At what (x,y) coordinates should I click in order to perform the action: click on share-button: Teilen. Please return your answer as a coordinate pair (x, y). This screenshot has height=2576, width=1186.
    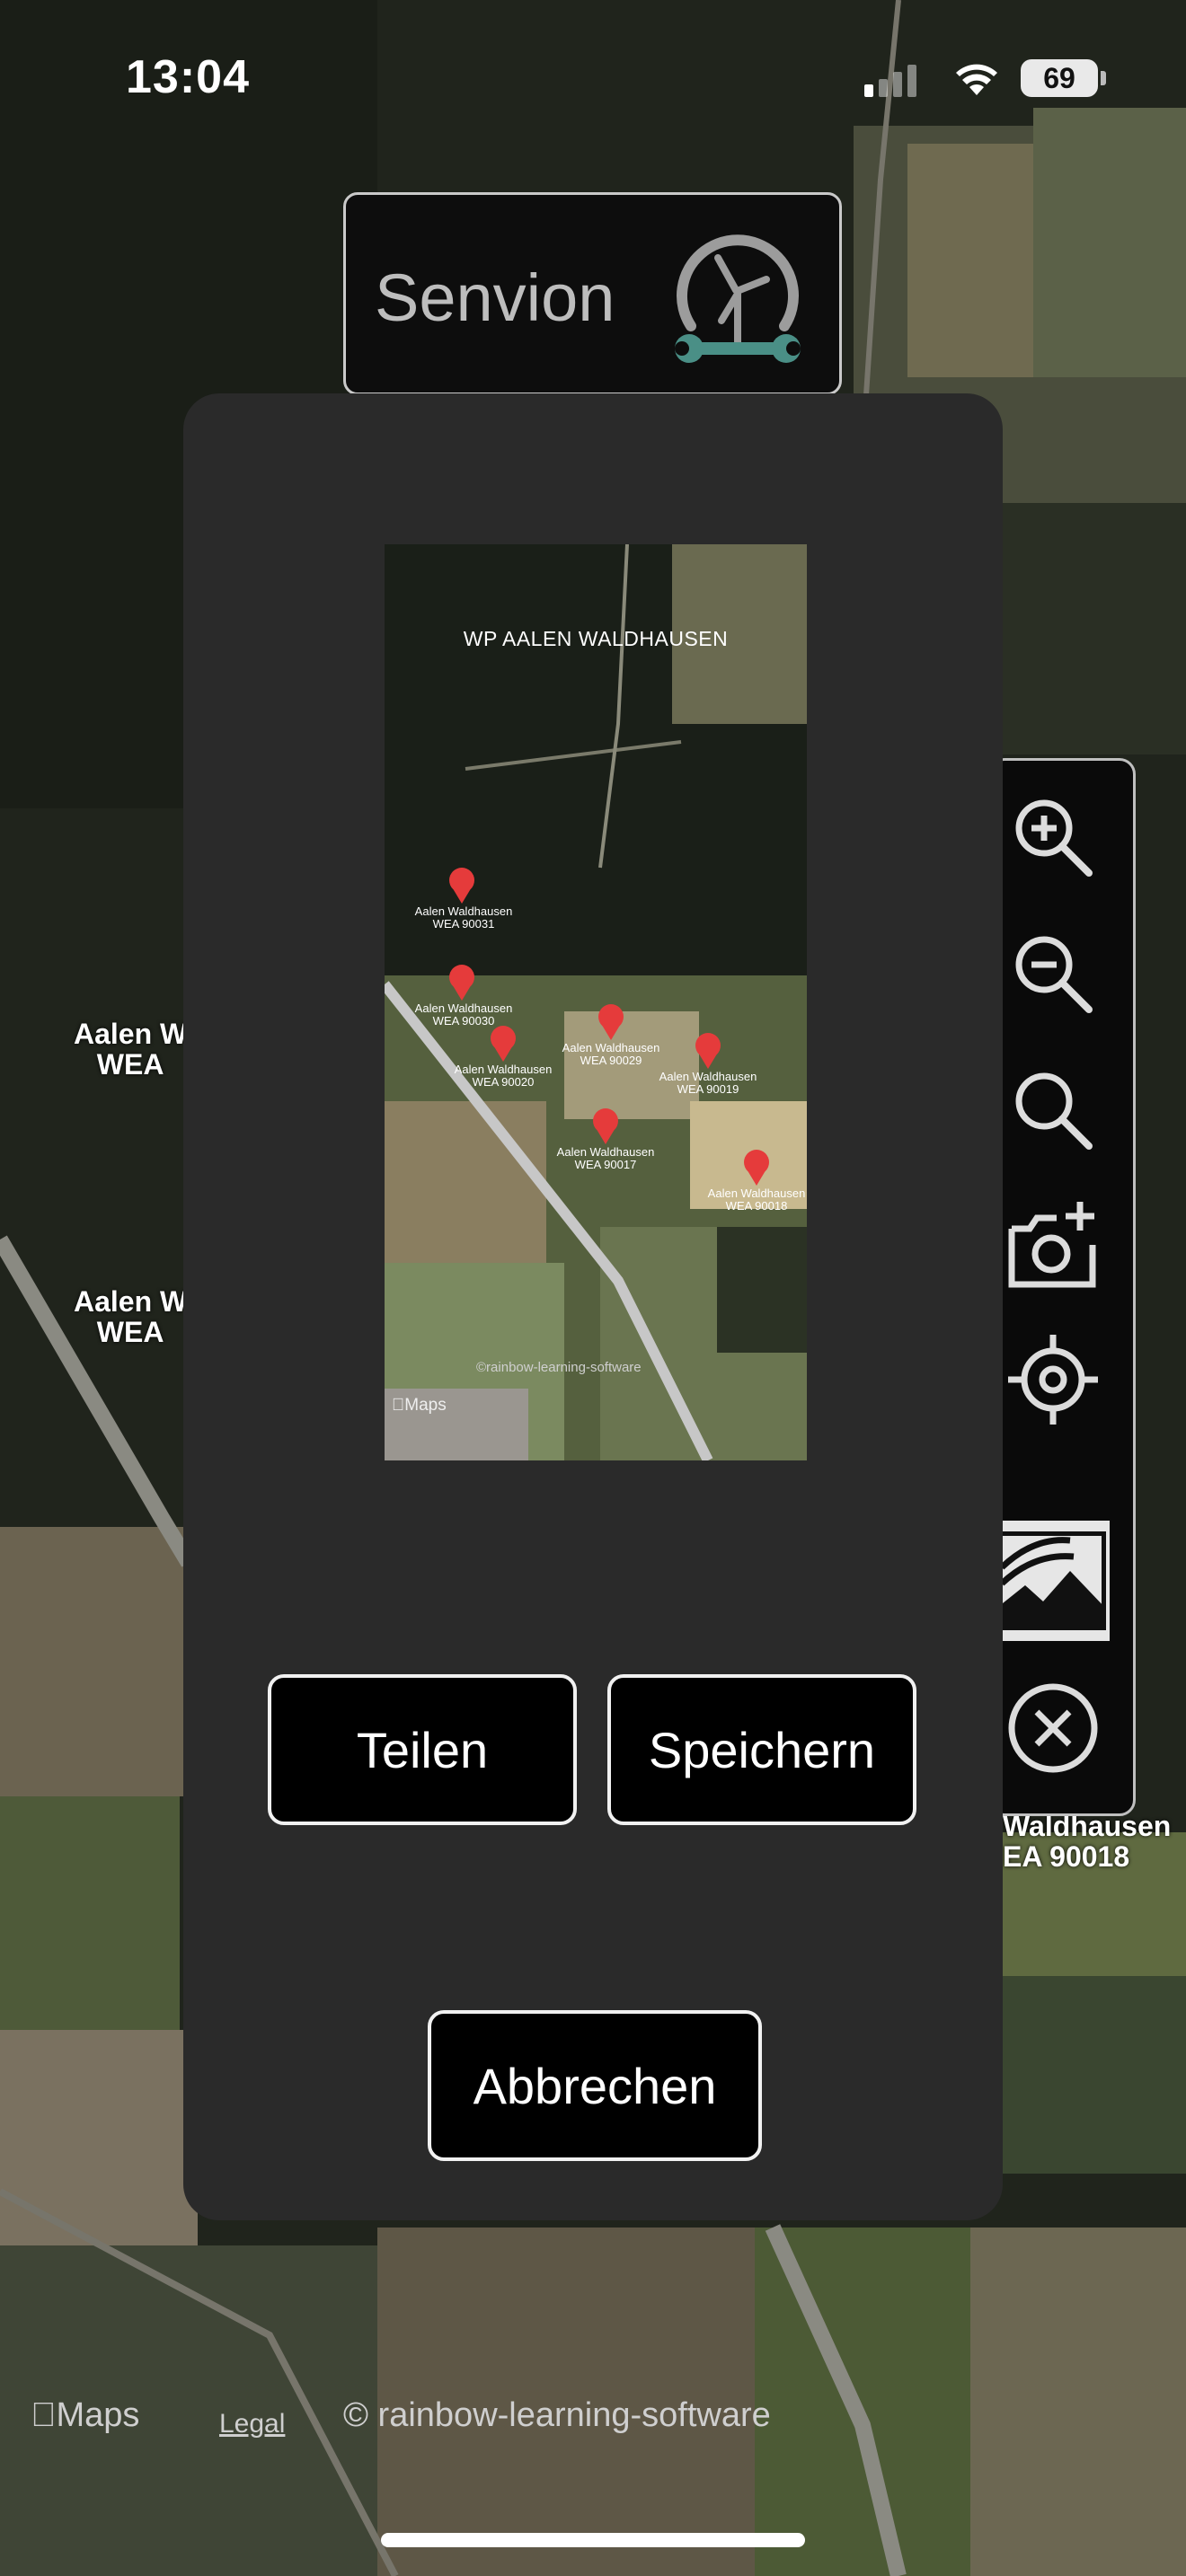
    Looking at the image, I should click on (422, 1749).